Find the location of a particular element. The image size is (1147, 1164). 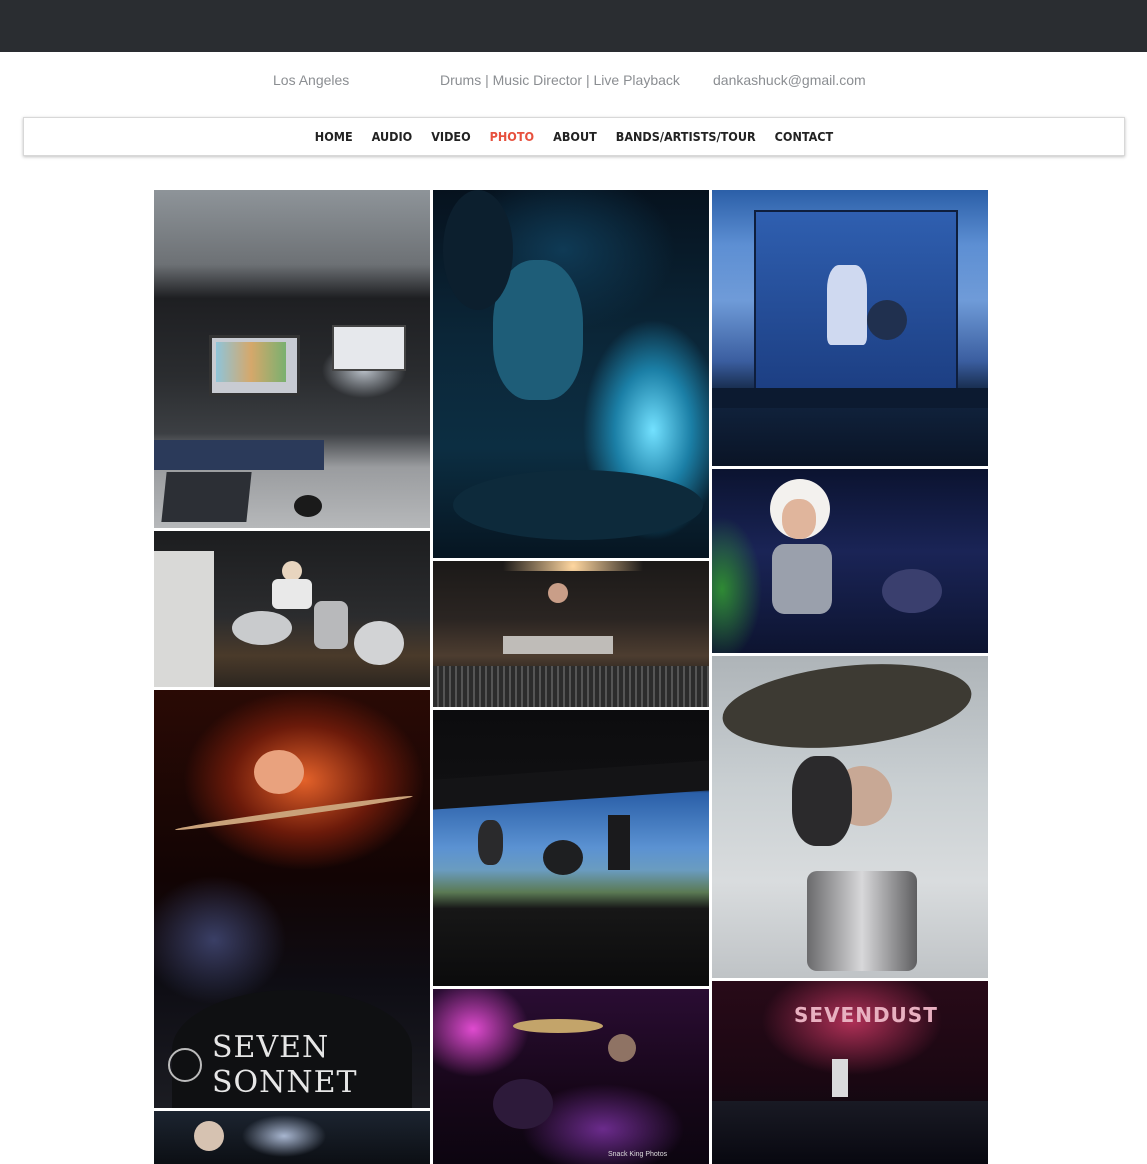

nav-contact: CONTACT is located at coordinates (804, 136).